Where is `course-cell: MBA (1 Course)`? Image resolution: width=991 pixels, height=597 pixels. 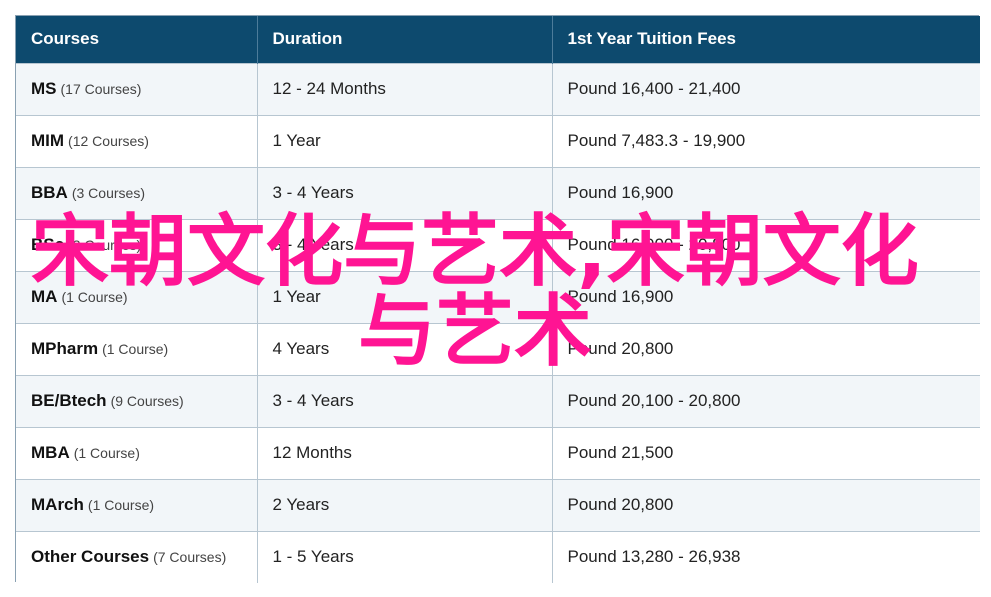 course-cell: MBA (1 Course) is located at coordinates (137, 452).